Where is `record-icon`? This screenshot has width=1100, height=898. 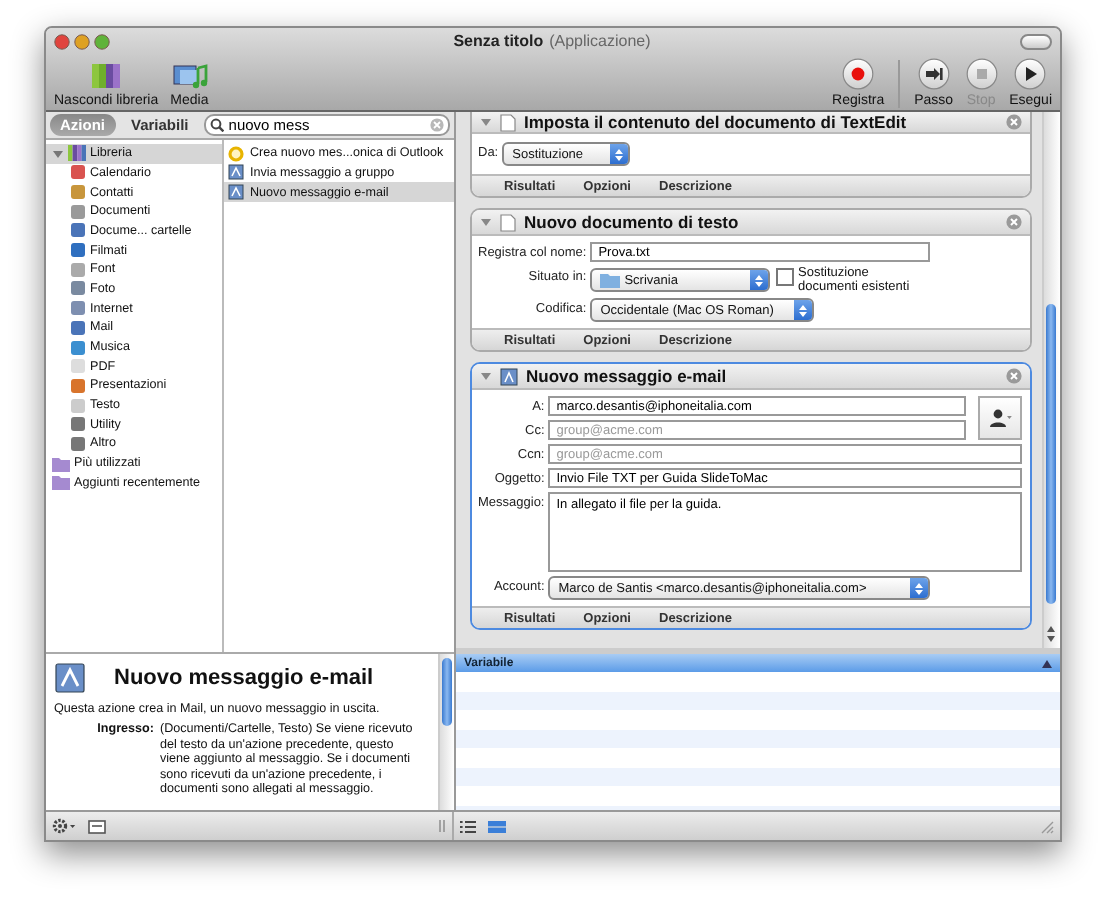 record-icon is located at coordinates (858, 74).